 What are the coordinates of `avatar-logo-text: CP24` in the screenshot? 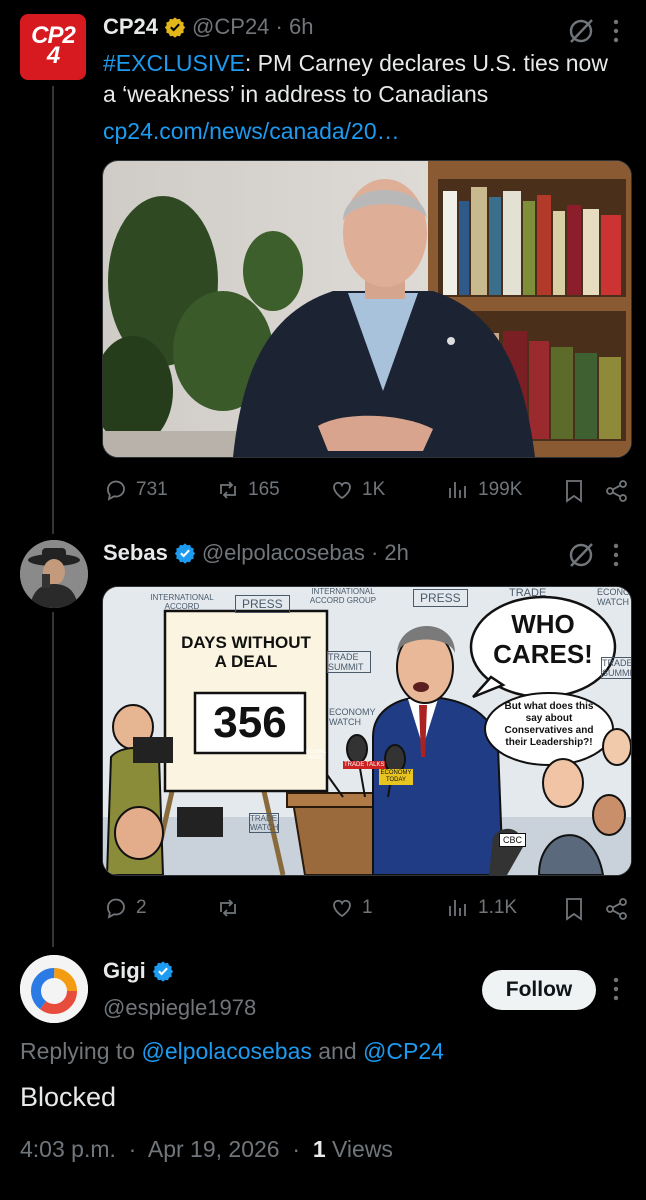 It's located at (53, 45).